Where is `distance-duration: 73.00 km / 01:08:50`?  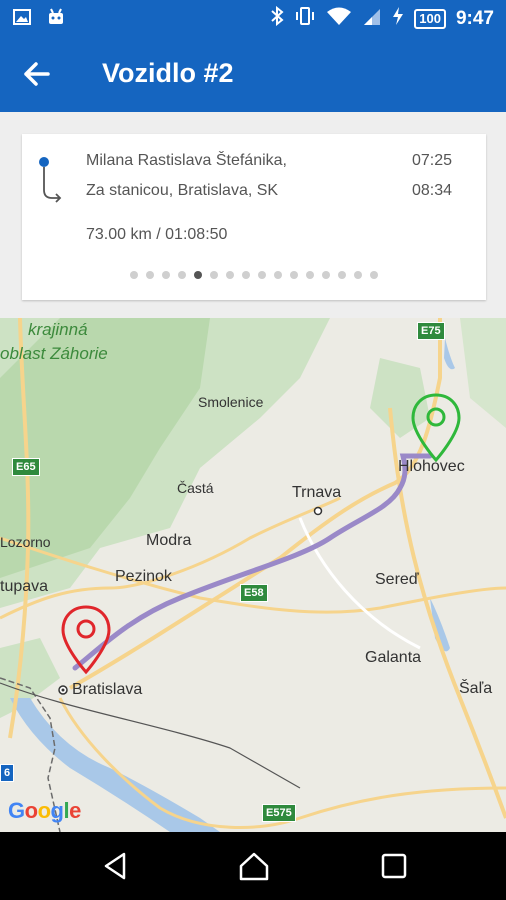
distance-duration: 73.00 km / 01:08:50 is located at coordinates (157, 234).